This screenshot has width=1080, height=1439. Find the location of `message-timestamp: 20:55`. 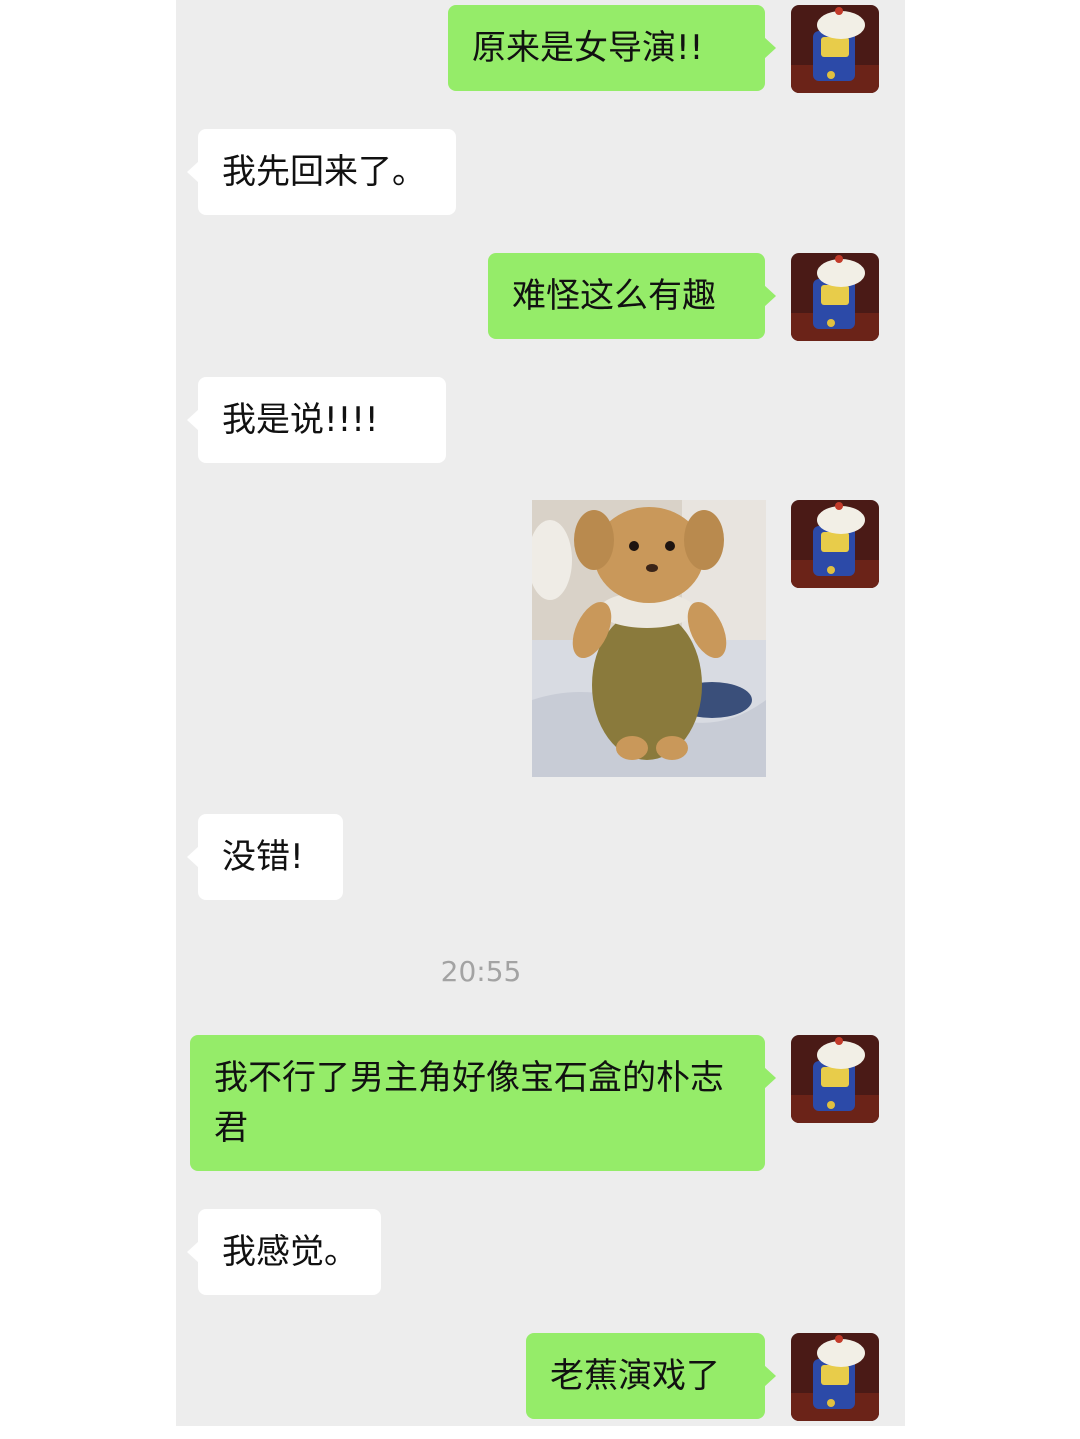

message-timestamp: 20:55 is located at coordinates (481, 971).